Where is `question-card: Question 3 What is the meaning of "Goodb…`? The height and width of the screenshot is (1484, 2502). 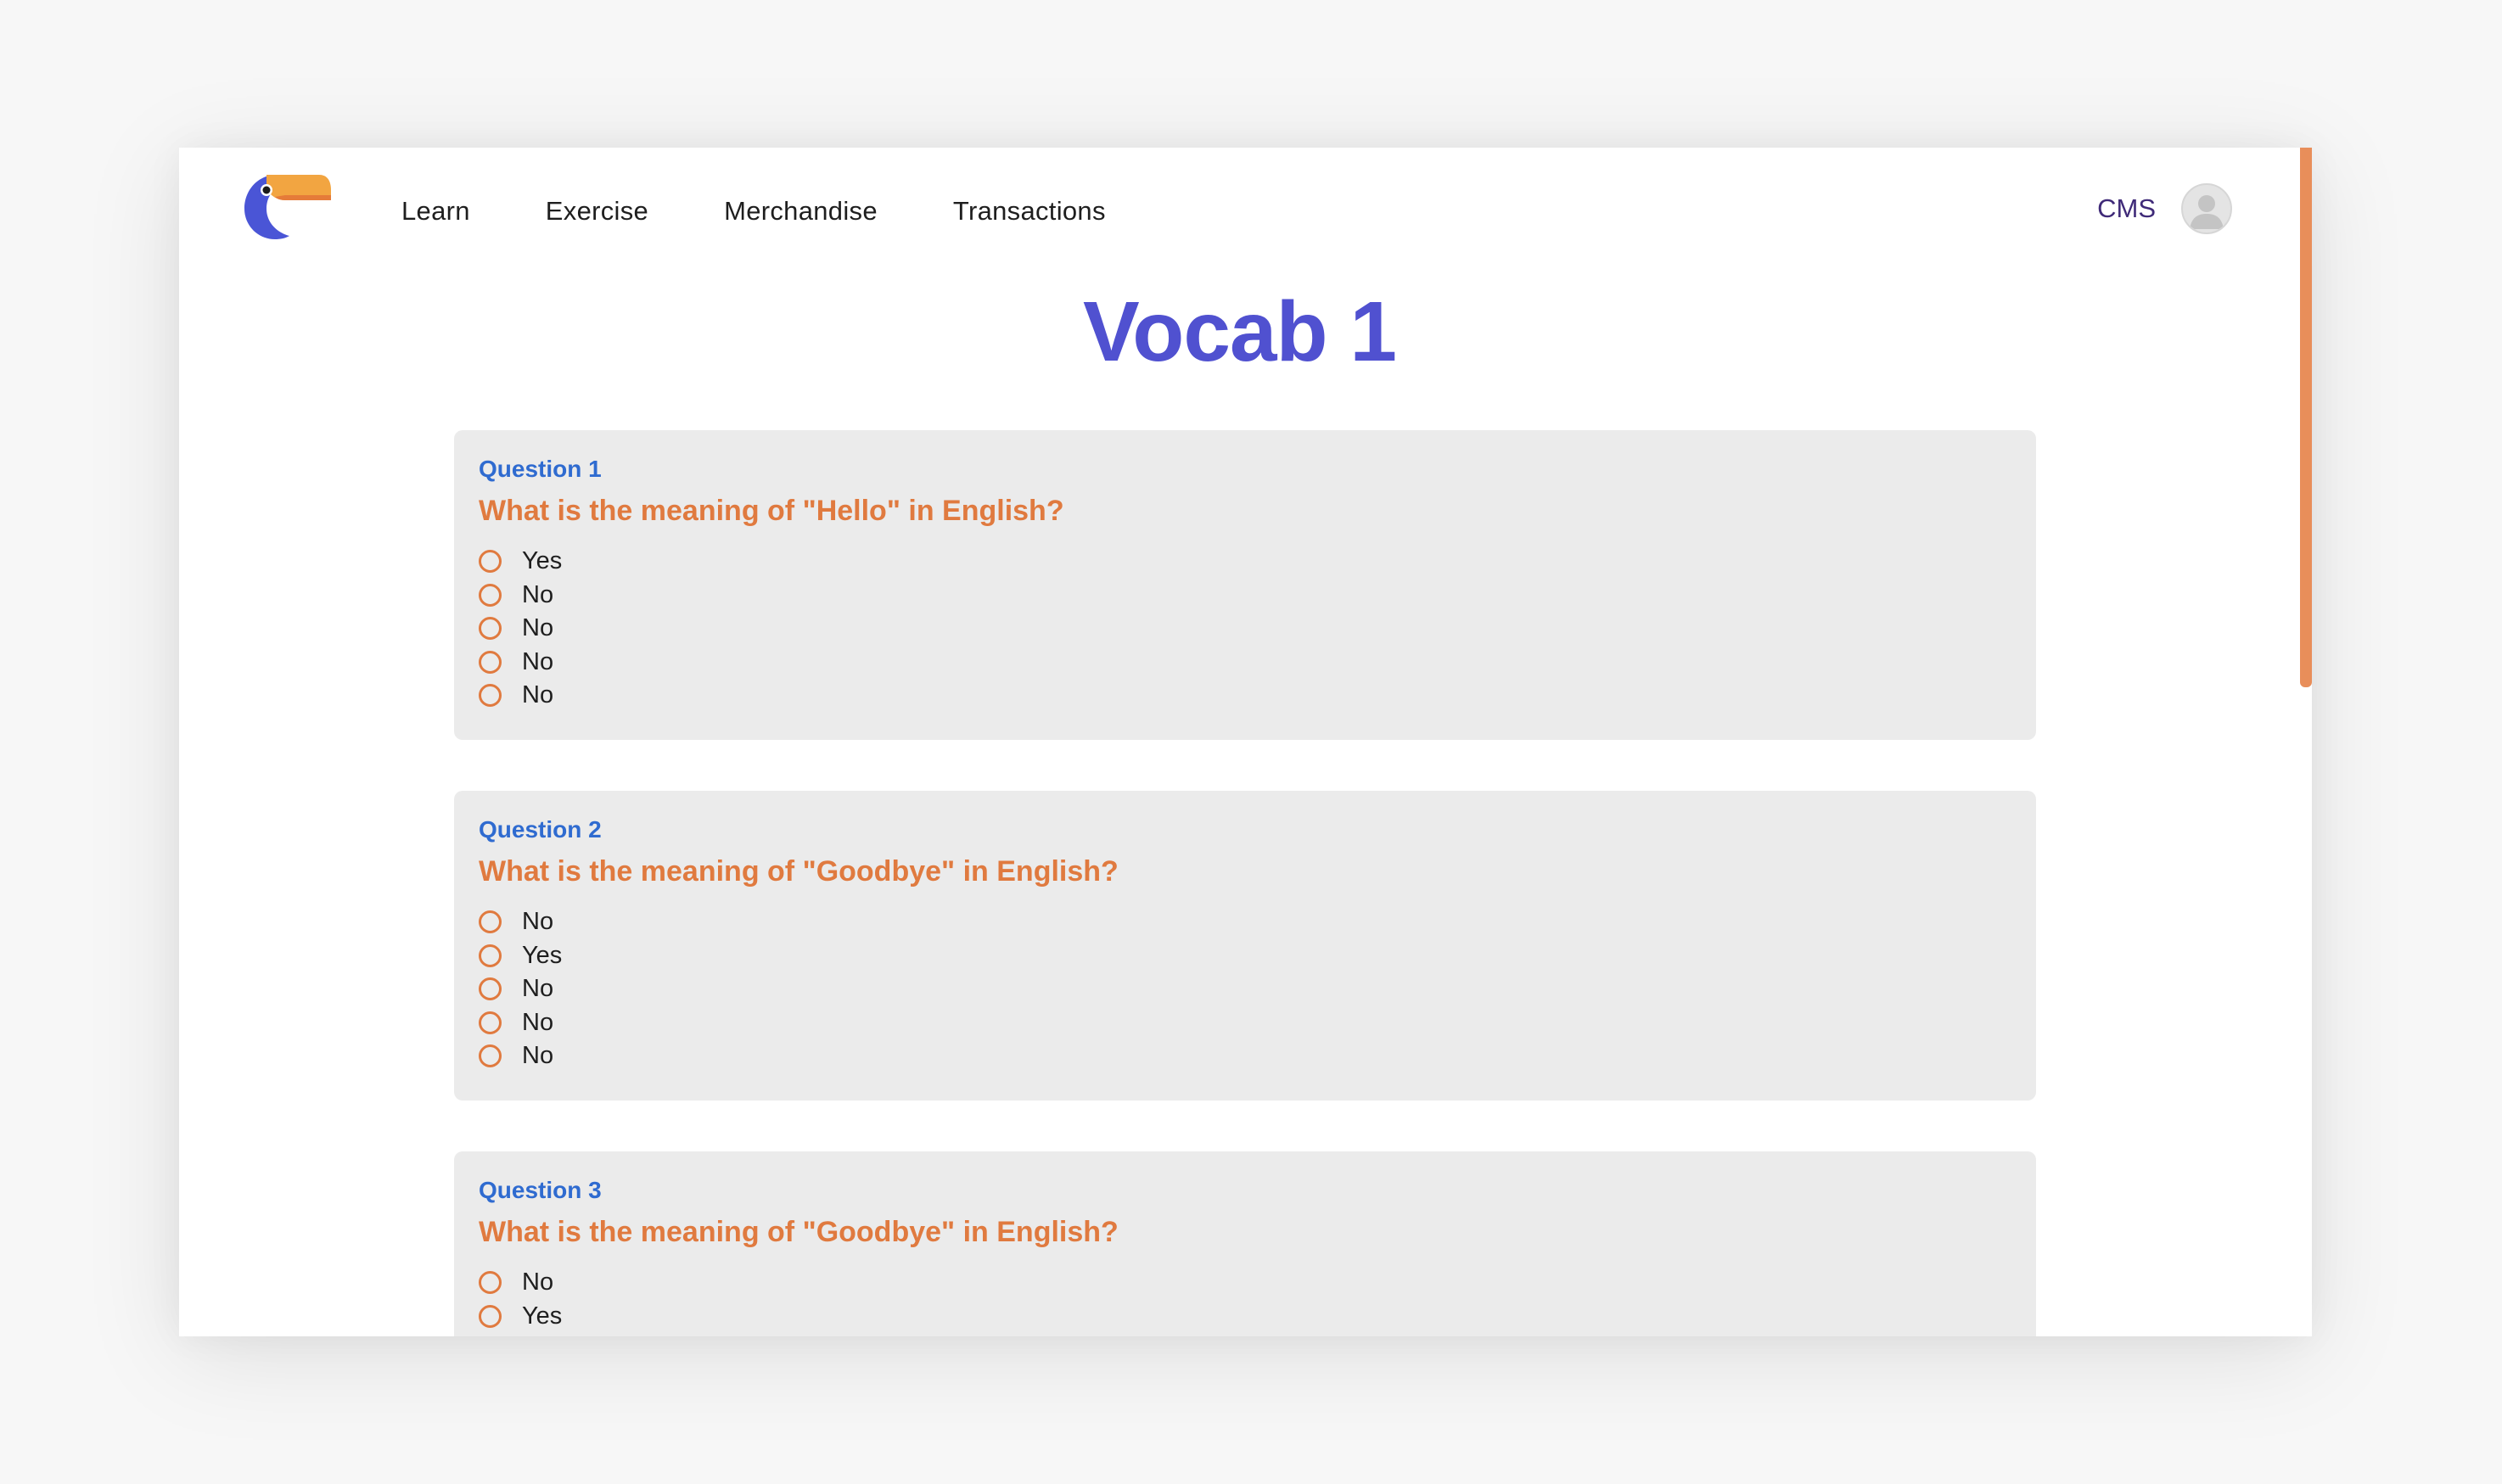
question-card: Question 3 What is the meaning of "Goodb… is located at coordinates (1245, 1244).